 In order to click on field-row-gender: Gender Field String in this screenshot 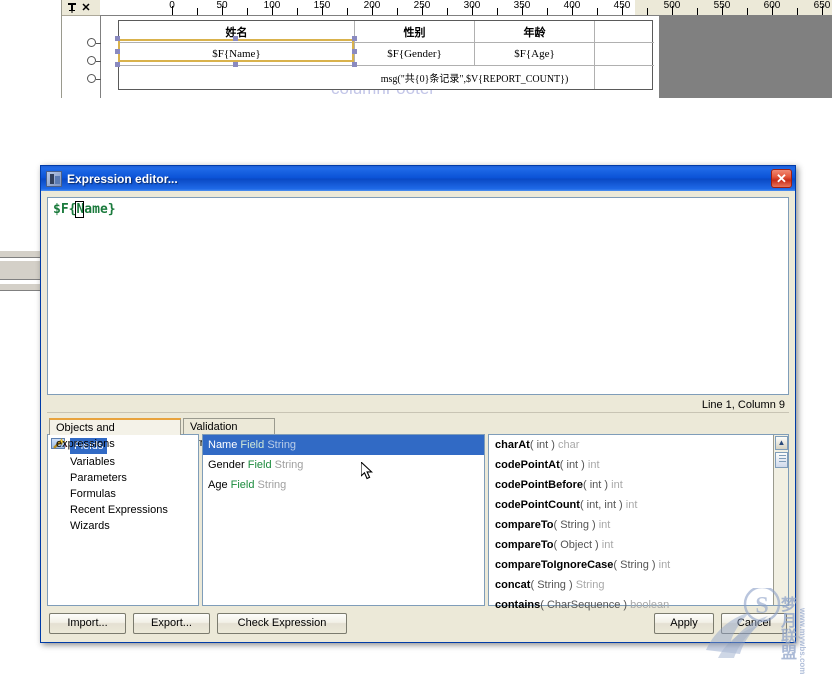, I will do `click(343, 465)`.